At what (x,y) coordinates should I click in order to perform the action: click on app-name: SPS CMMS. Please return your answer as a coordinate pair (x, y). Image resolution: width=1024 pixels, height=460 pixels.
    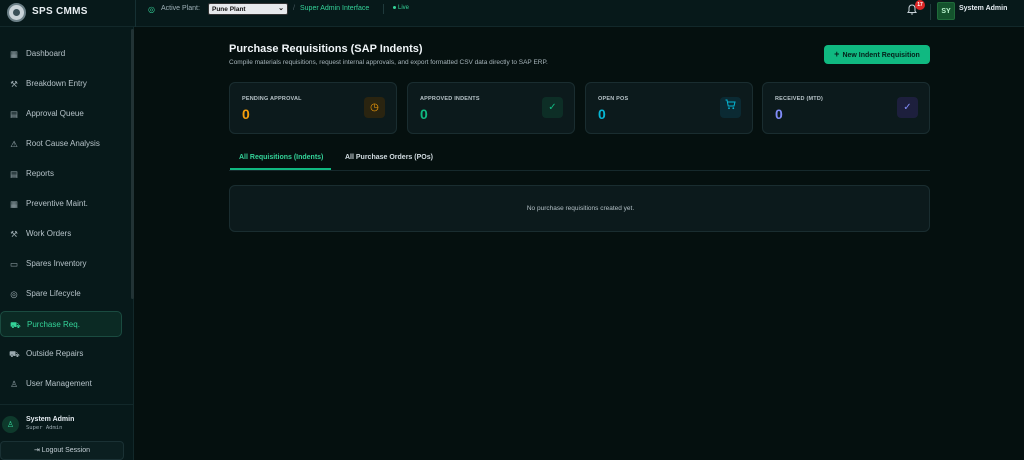
    Looking at the image, I should click on (60, 11).